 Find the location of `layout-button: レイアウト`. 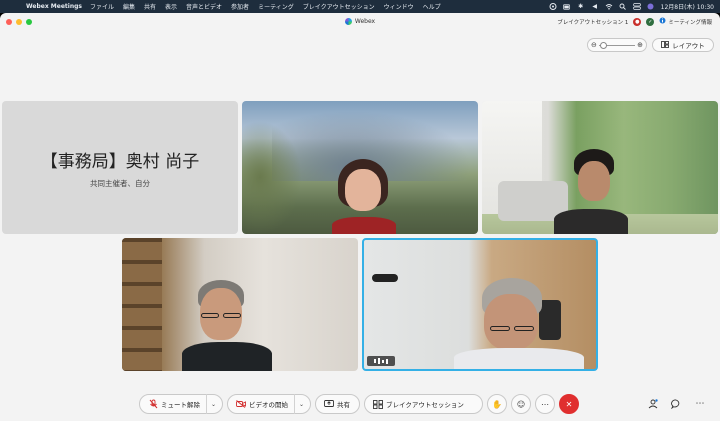

layout-button: レイアウト is located at coordinates (683, 45).